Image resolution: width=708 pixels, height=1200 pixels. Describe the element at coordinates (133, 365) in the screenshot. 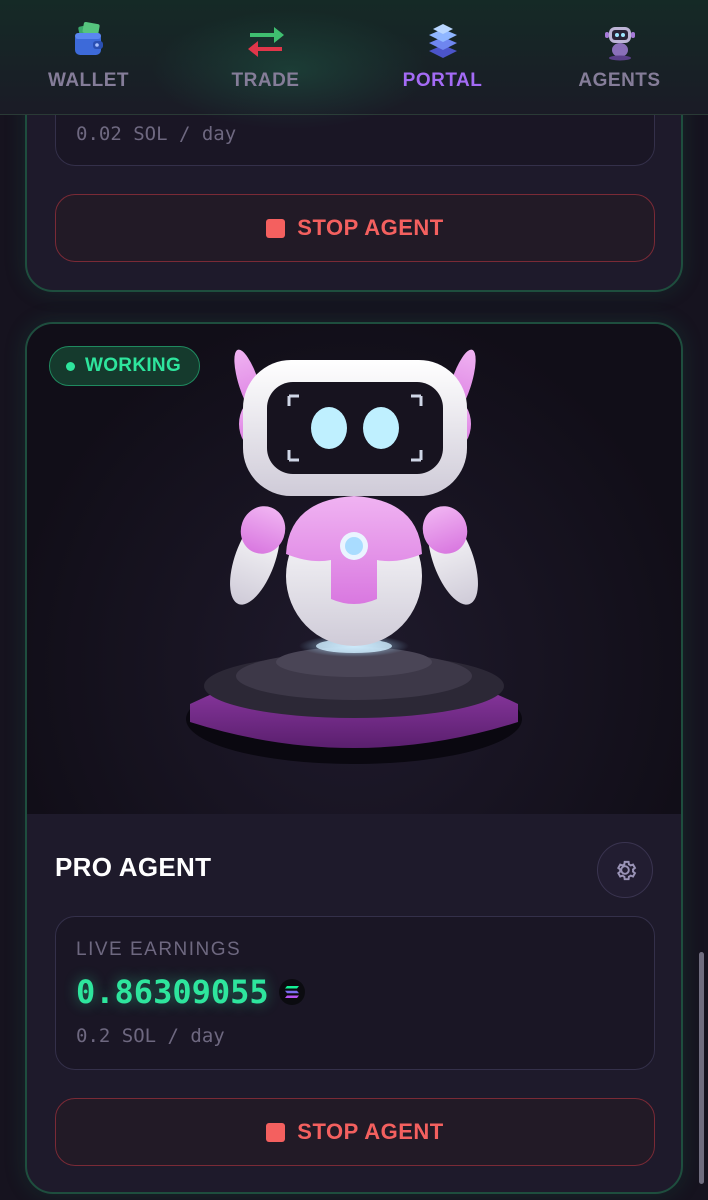

I see `status-label: WORKING` at that location.